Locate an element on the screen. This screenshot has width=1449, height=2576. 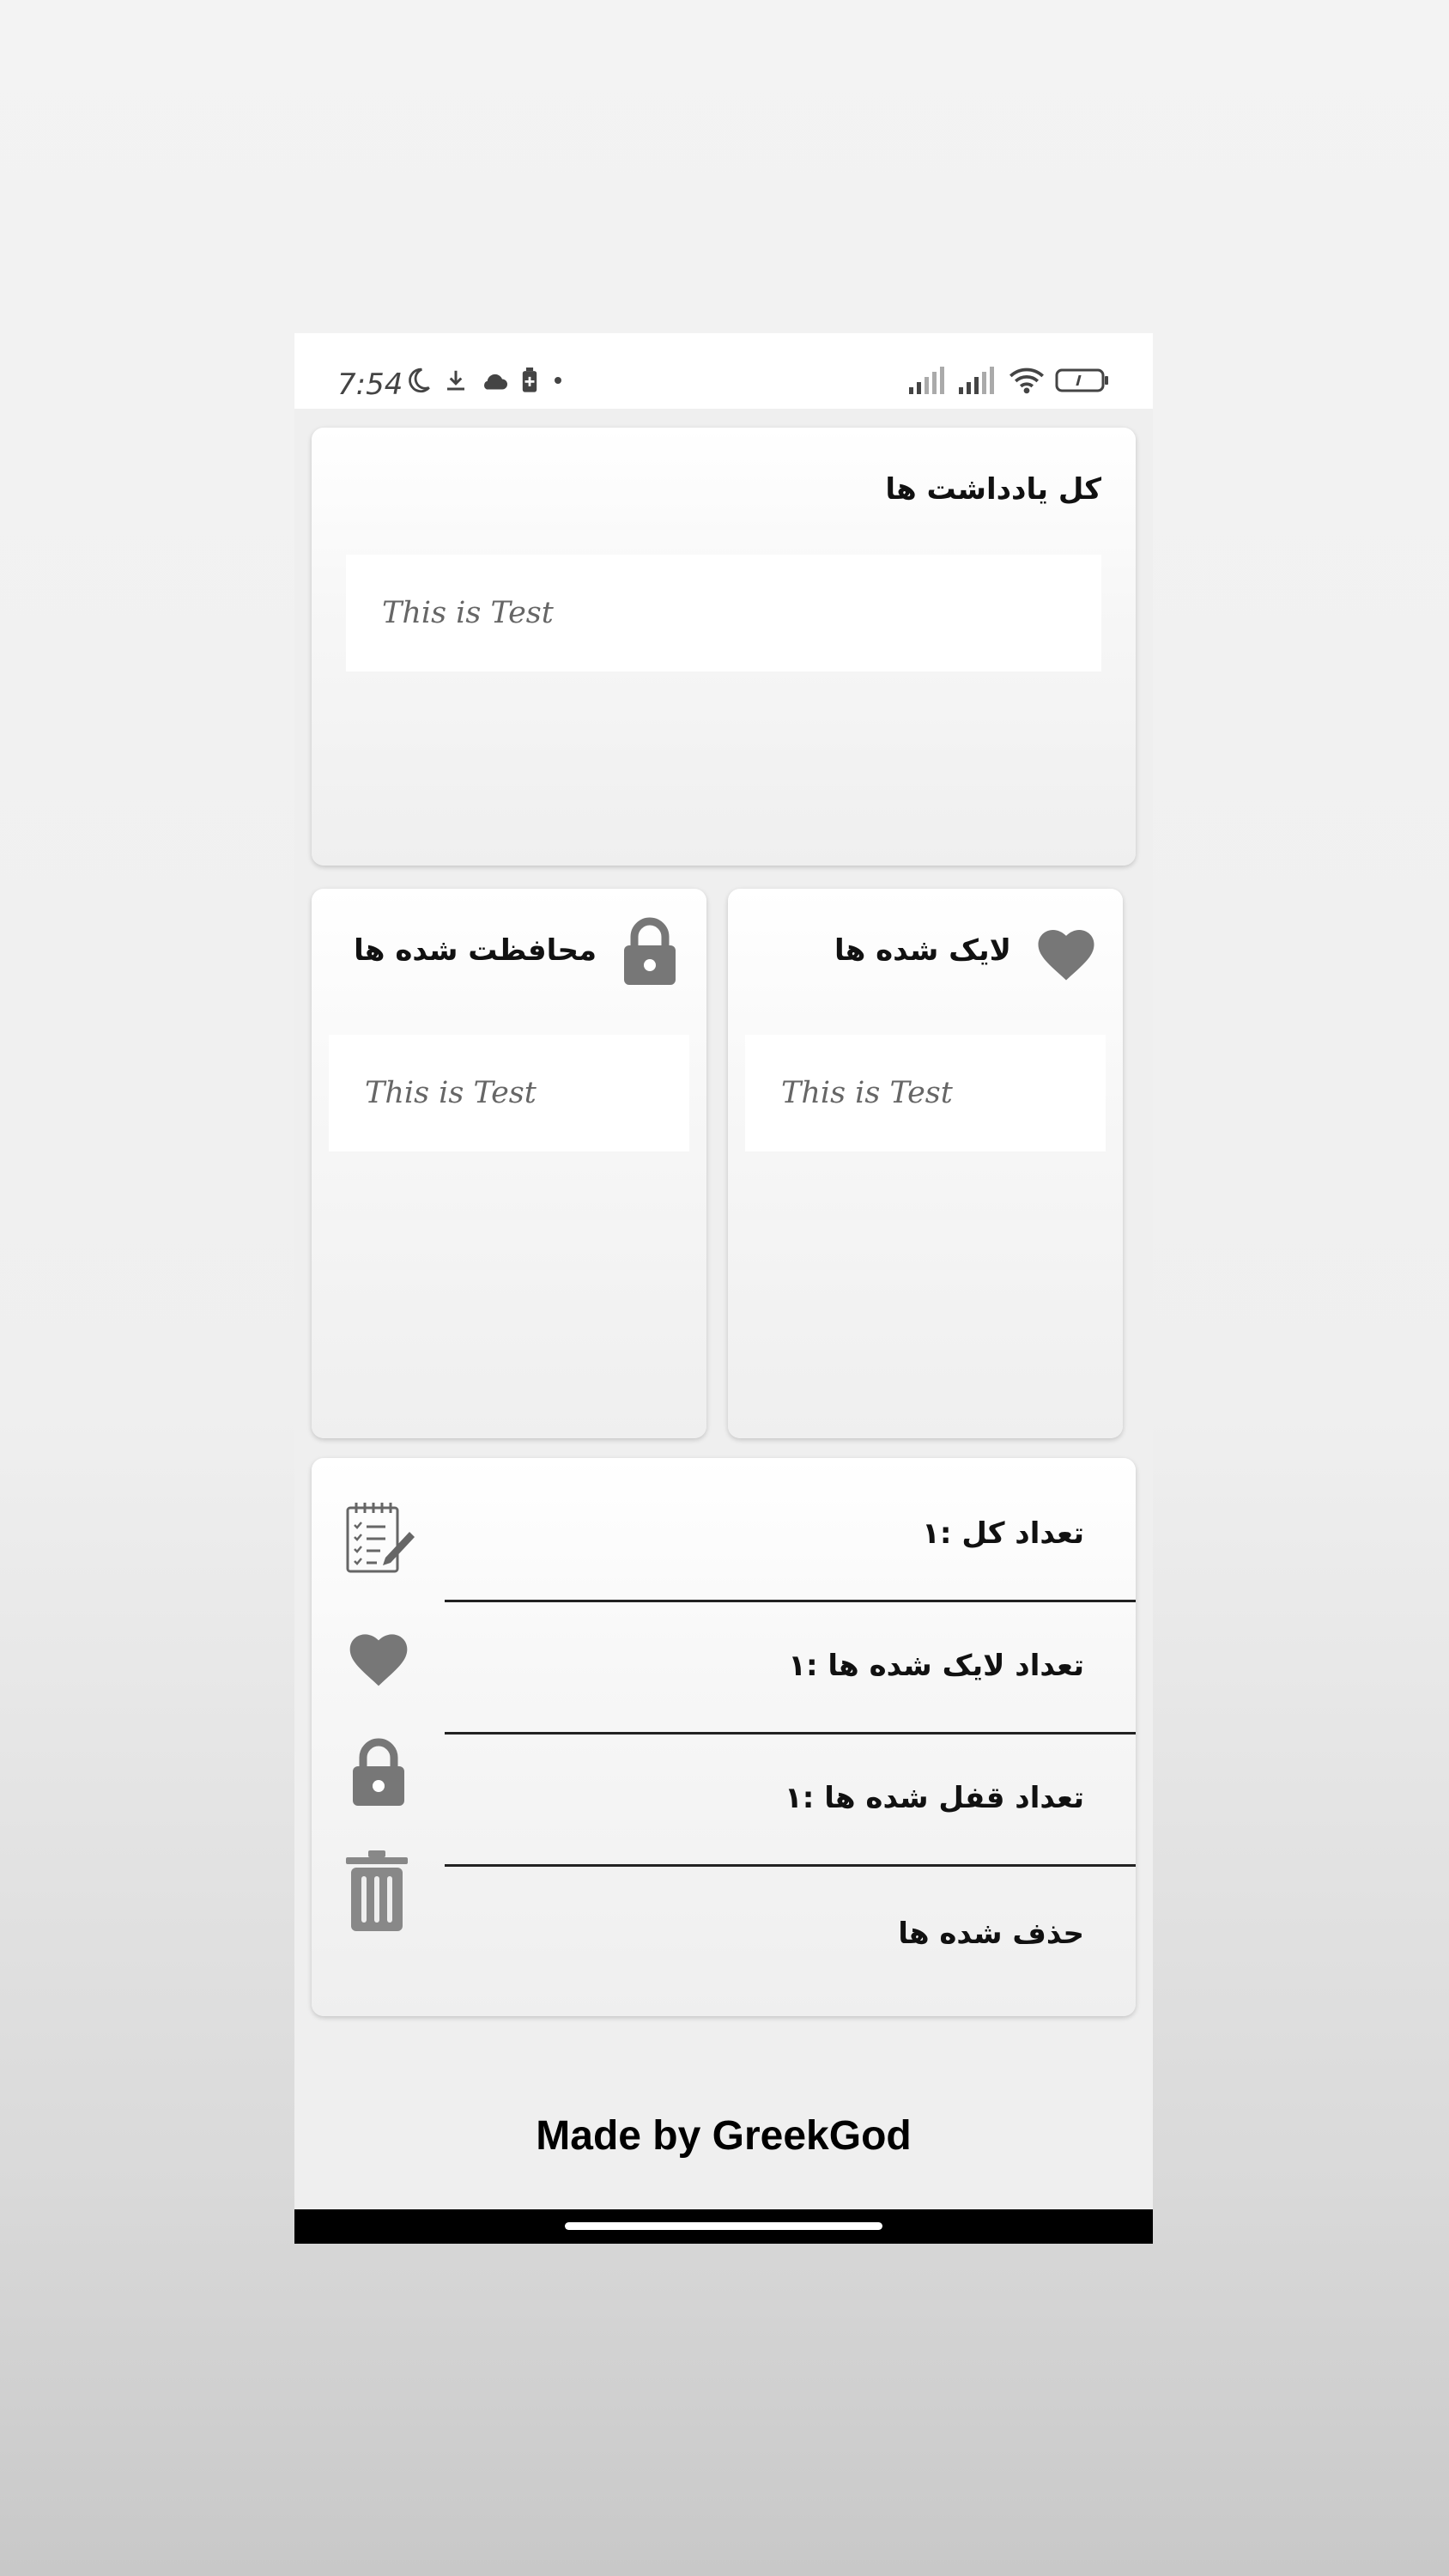
status-bar: 7:54 is located at coordinates (723, 371).